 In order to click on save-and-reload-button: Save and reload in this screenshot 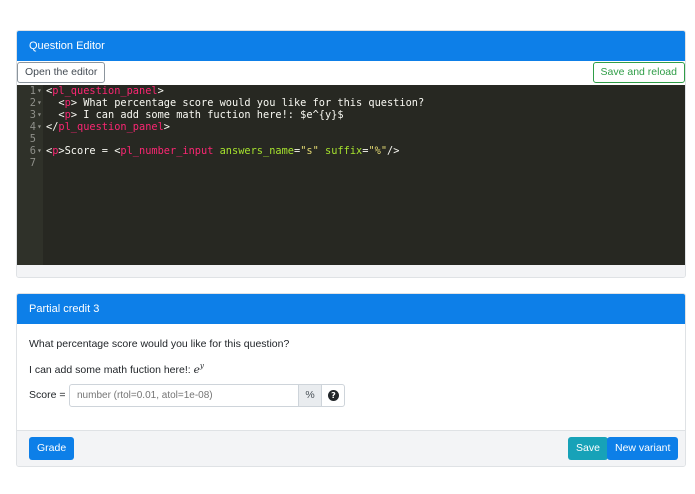, I will do `click(638, 72)`.